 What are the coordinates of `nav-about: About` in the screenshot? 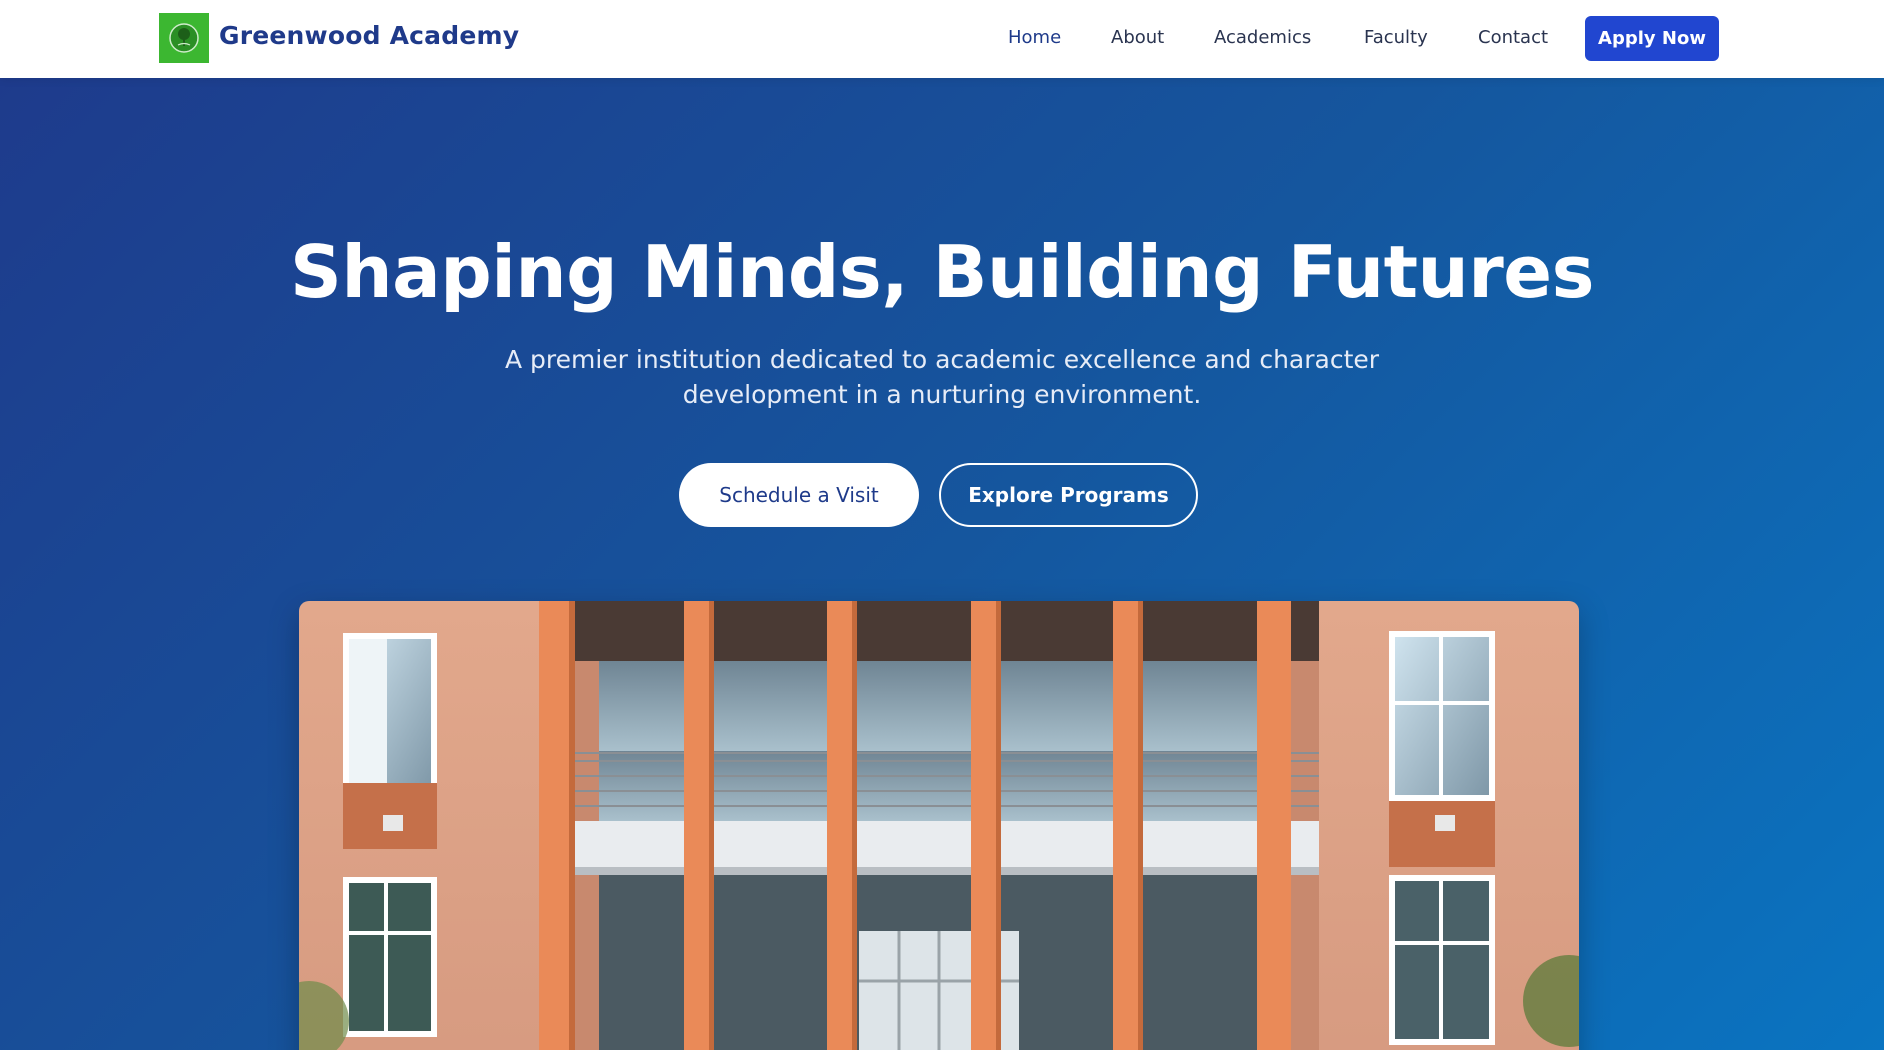 It's located at (1137, 37).